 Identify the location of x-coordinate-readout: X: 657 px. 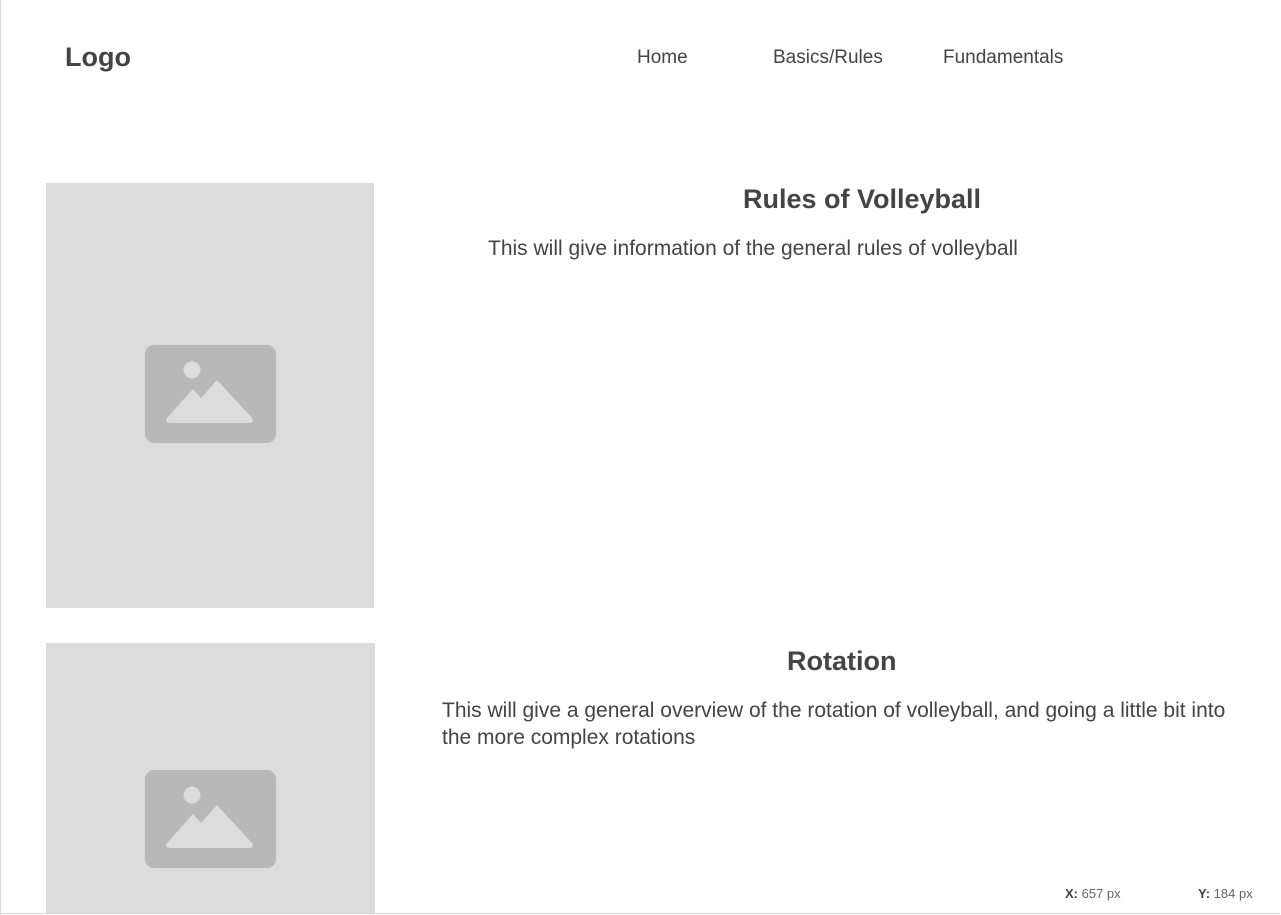
(1093, 893).